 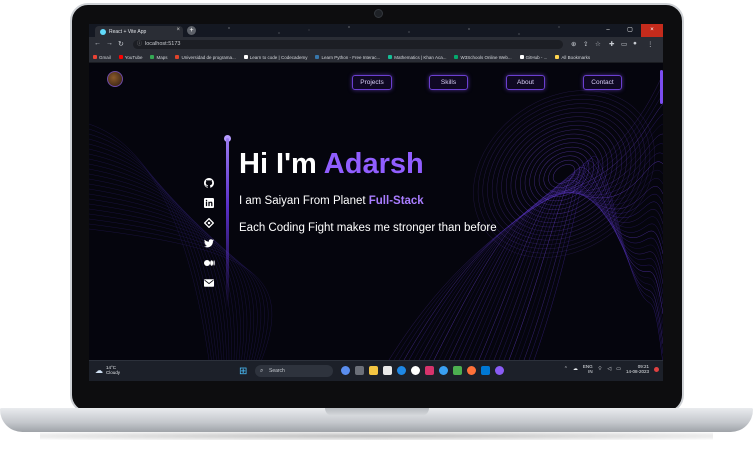 I want to click on edge-icon, so click(x=401, y=370).